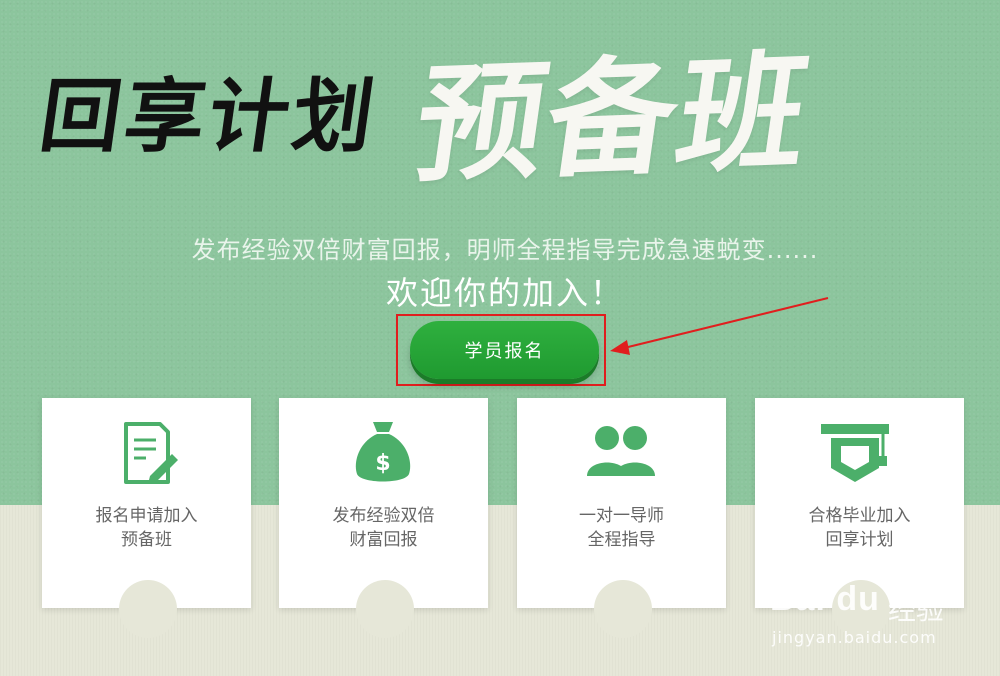  I want to click on card-label-line2: 财富回报, so click(383, 540).